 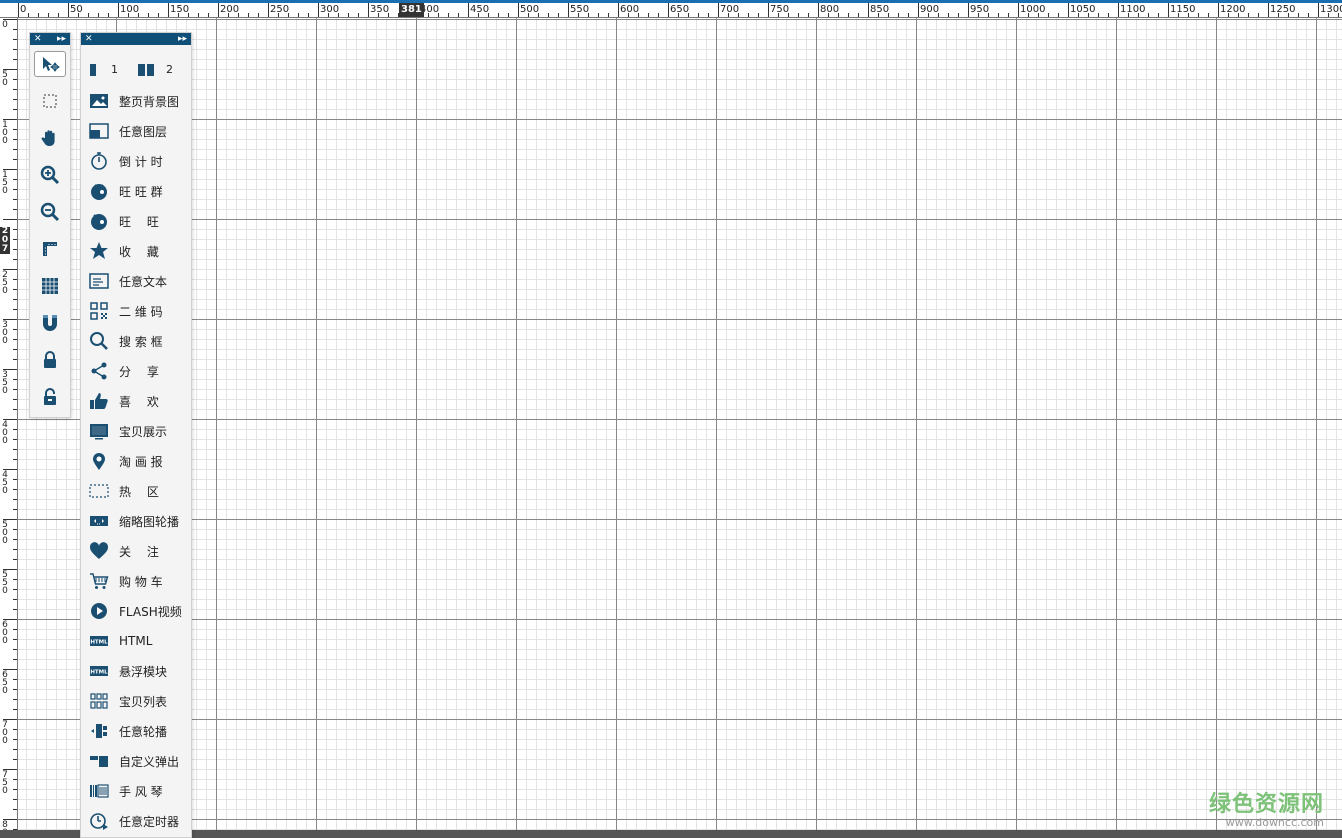 I want to click on ruler-label: 50, so click(x=76, y=9).